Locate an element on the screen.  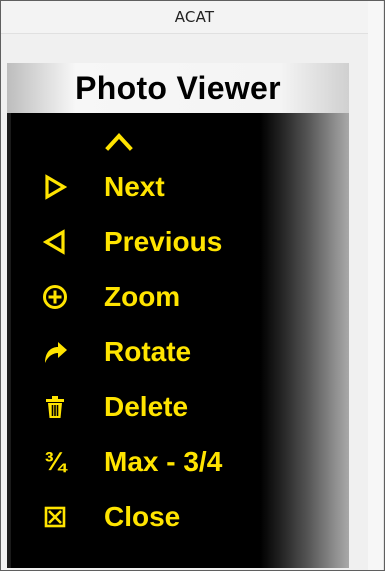
menu-item-label-previous: Previous is located at coordinates (163, 241).